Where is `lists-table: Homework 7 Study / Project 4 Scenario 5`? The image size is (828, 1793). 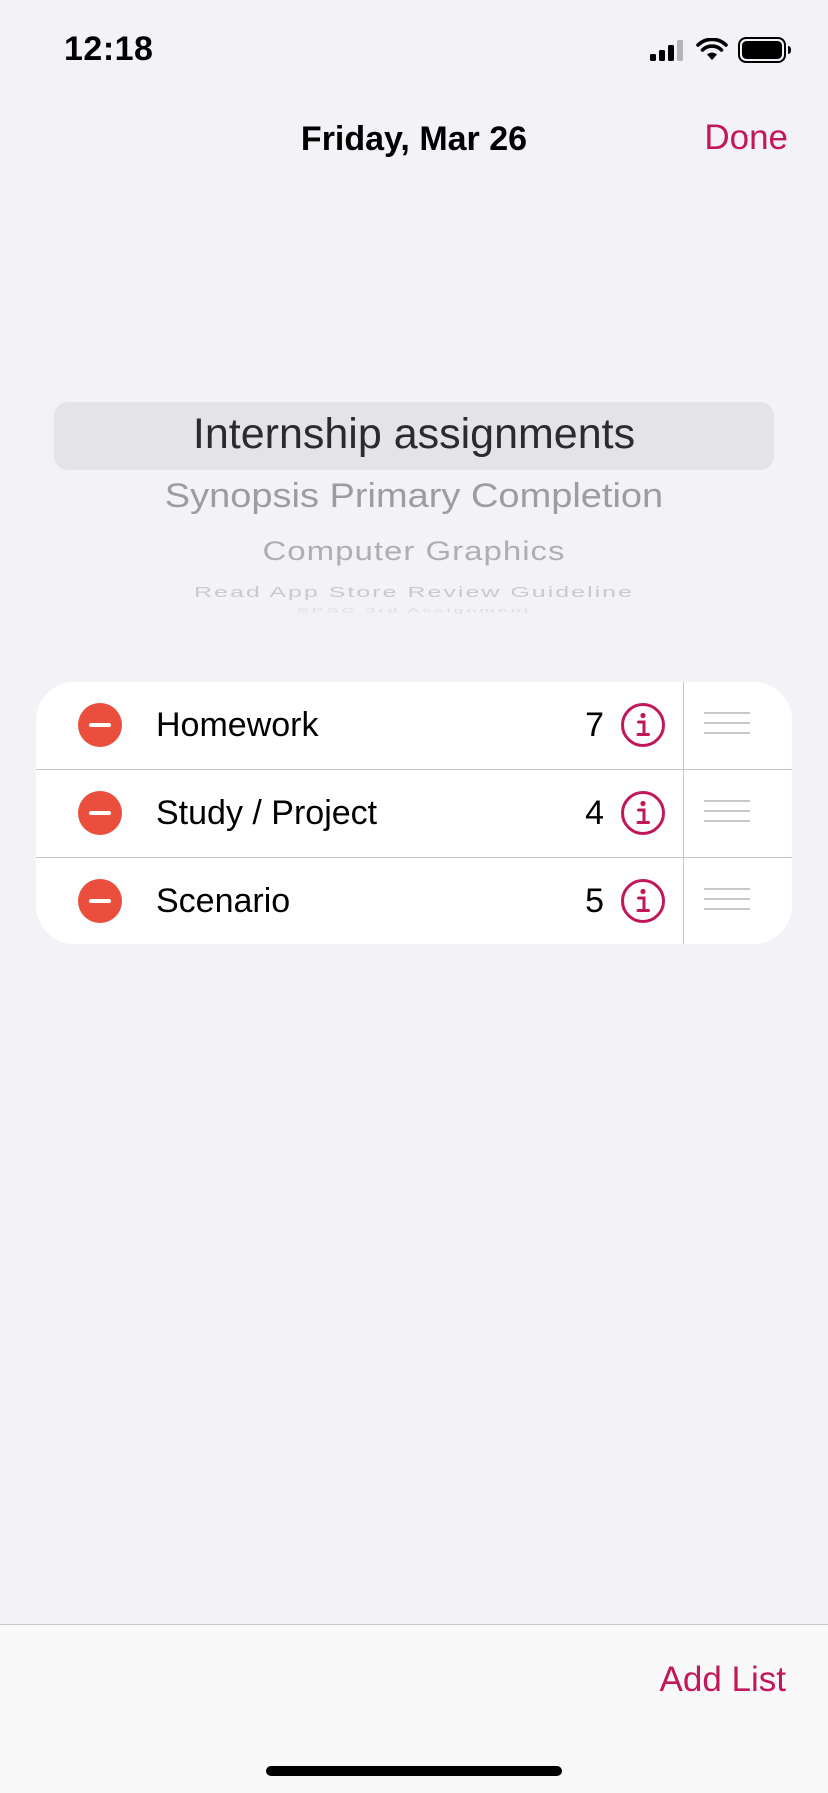
lists-table: Homework 7 Study / Project 4 Scenario 5 is located at coordinates (414, 813).